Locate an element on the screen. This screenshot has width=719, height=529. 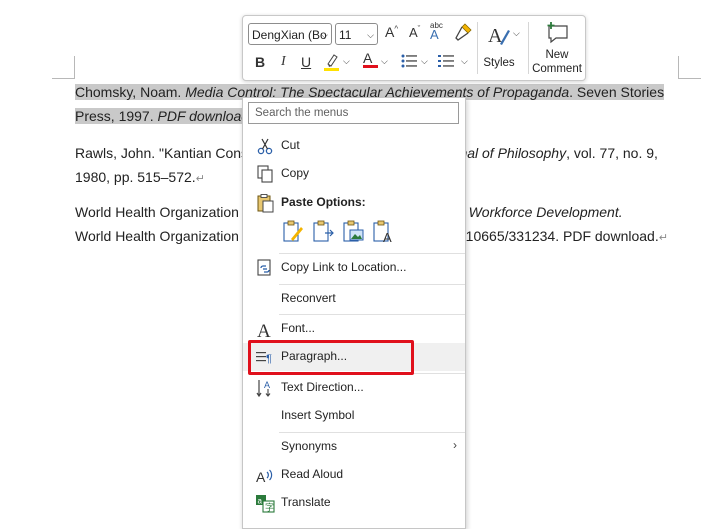
clipboard-icon is located at coordinates (265, 203).